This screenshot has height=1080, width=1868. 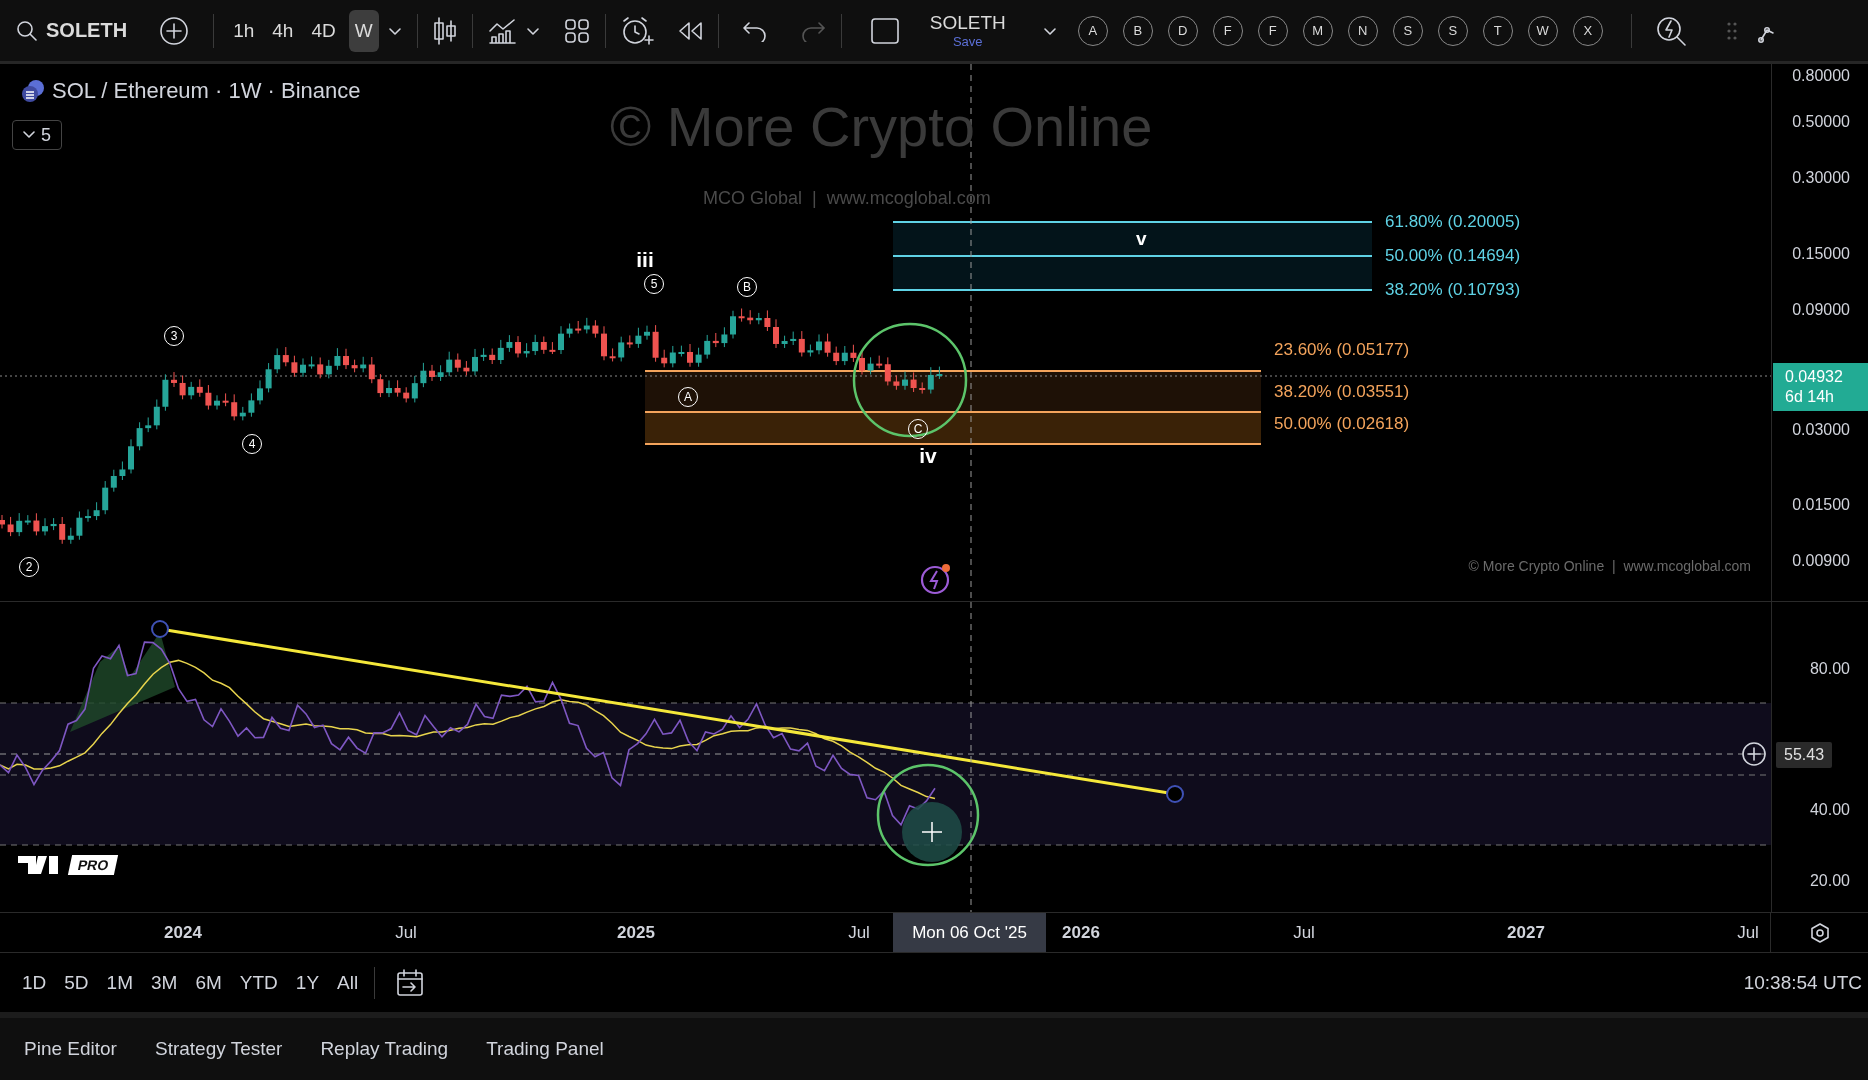 I want to click on price-axis-label: 0.01500, so click(x=1821, y=505).